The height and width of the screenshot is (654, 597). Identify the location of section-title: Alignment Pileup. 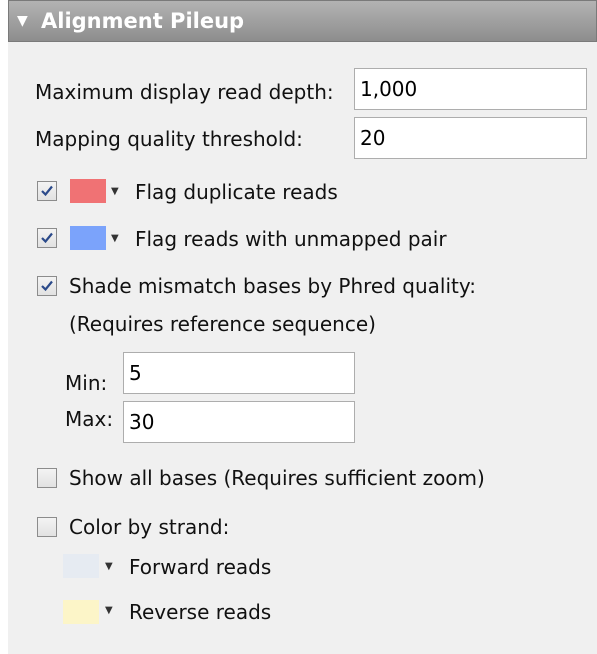
(143, 21).